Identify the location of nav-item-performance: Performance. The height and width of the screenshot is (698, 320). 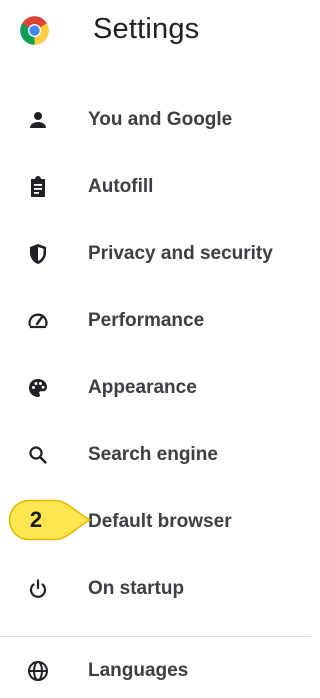
(155, 320).